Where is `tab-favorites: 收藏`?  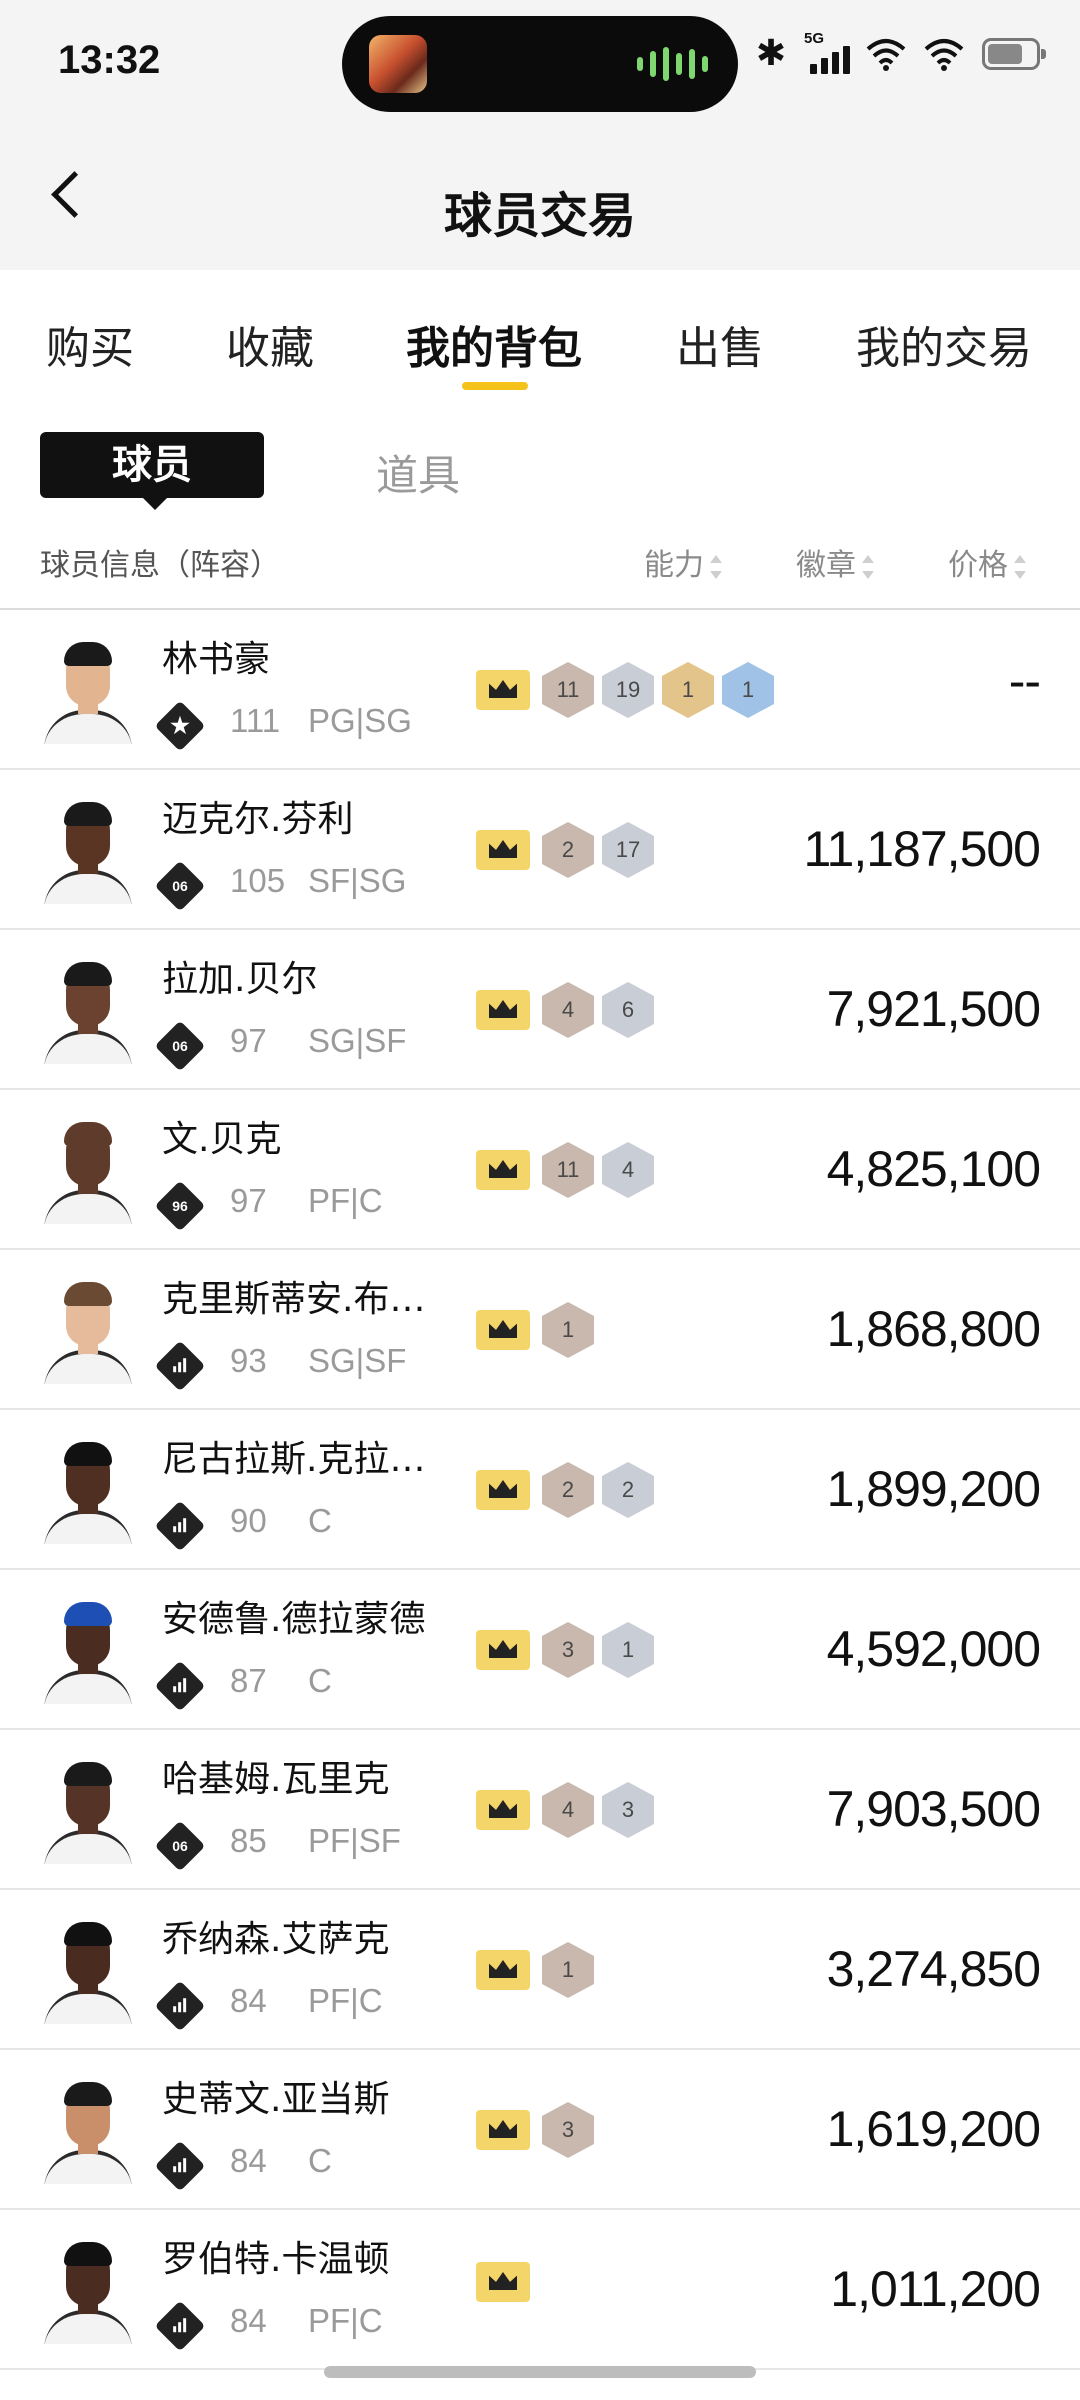
tab-favorites: 收藏 is located at coordinates (270, 344).